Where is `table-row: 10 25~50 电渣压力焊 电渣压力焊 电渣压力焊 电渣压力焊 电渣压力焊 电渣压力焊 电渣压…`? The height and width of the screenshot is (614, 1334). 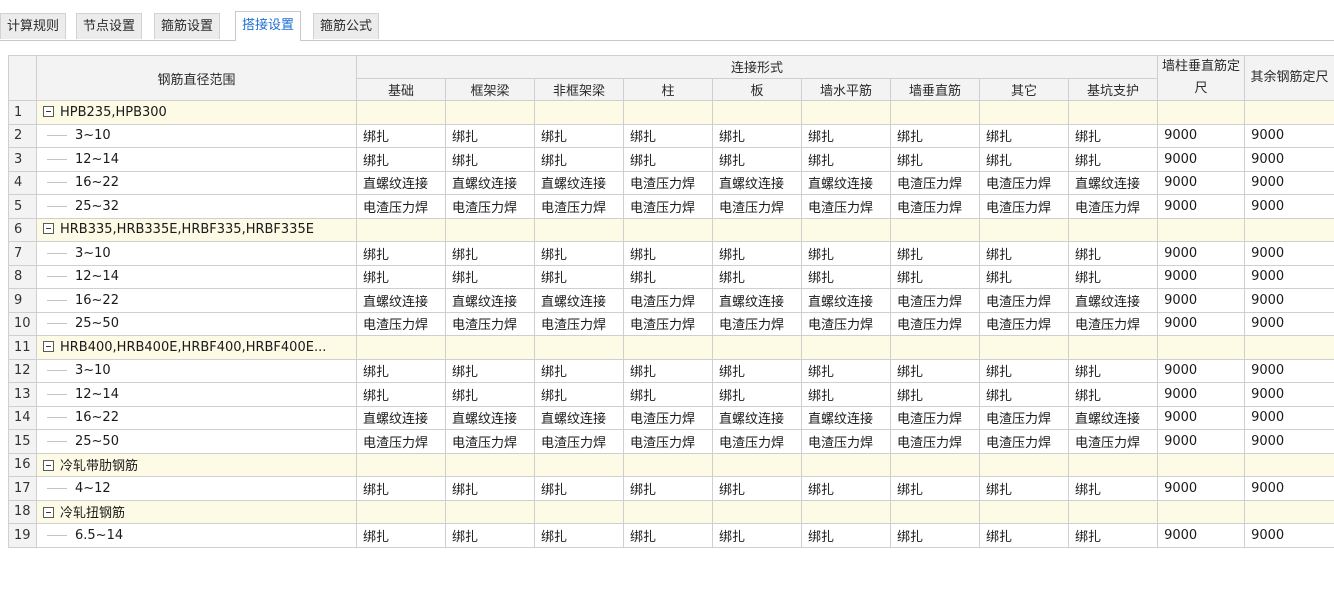 table-row: 10 25~50 电渣压力焊 电渣压力焊 电渣压力焊 电渣压力焊 电渣压力焊 电渣压力焊 电渣压… is located at coordinates (671, 323).